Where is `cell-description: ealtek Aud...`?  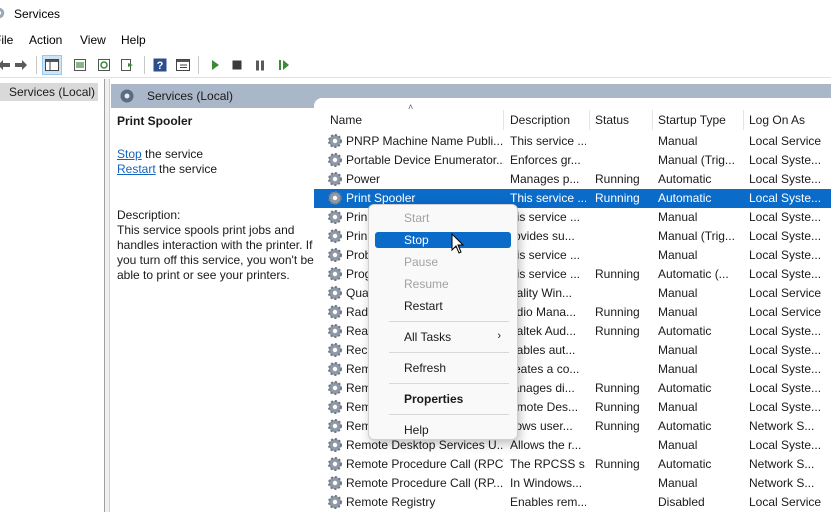 cell-description: ealtek Aud... is located at coordinates (543, 331).